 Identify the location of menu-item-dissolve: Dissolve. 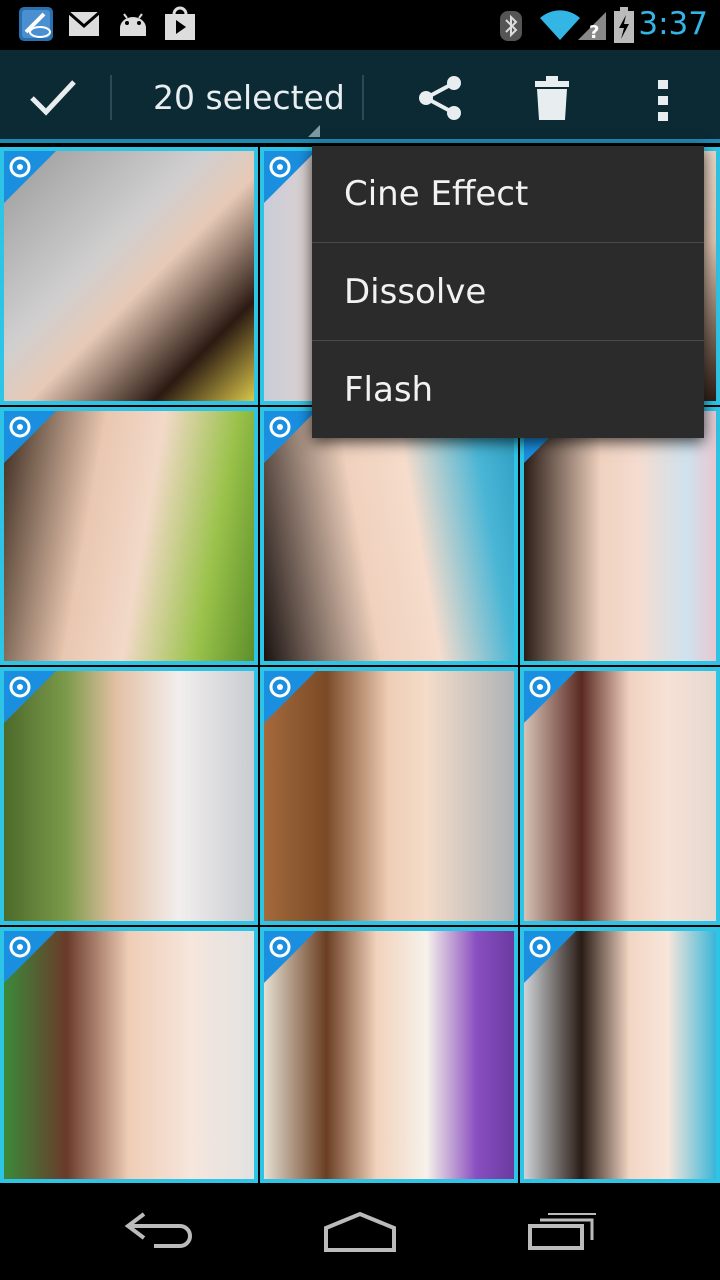
(508, 292).